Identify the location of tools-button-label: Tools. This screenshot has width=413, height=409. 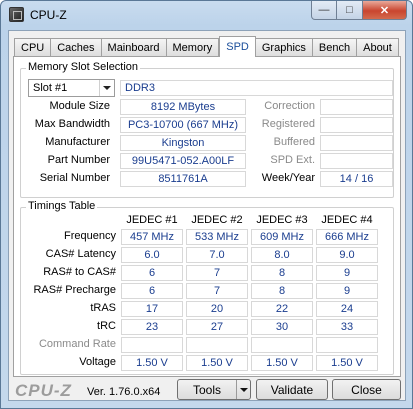
(206, 389).